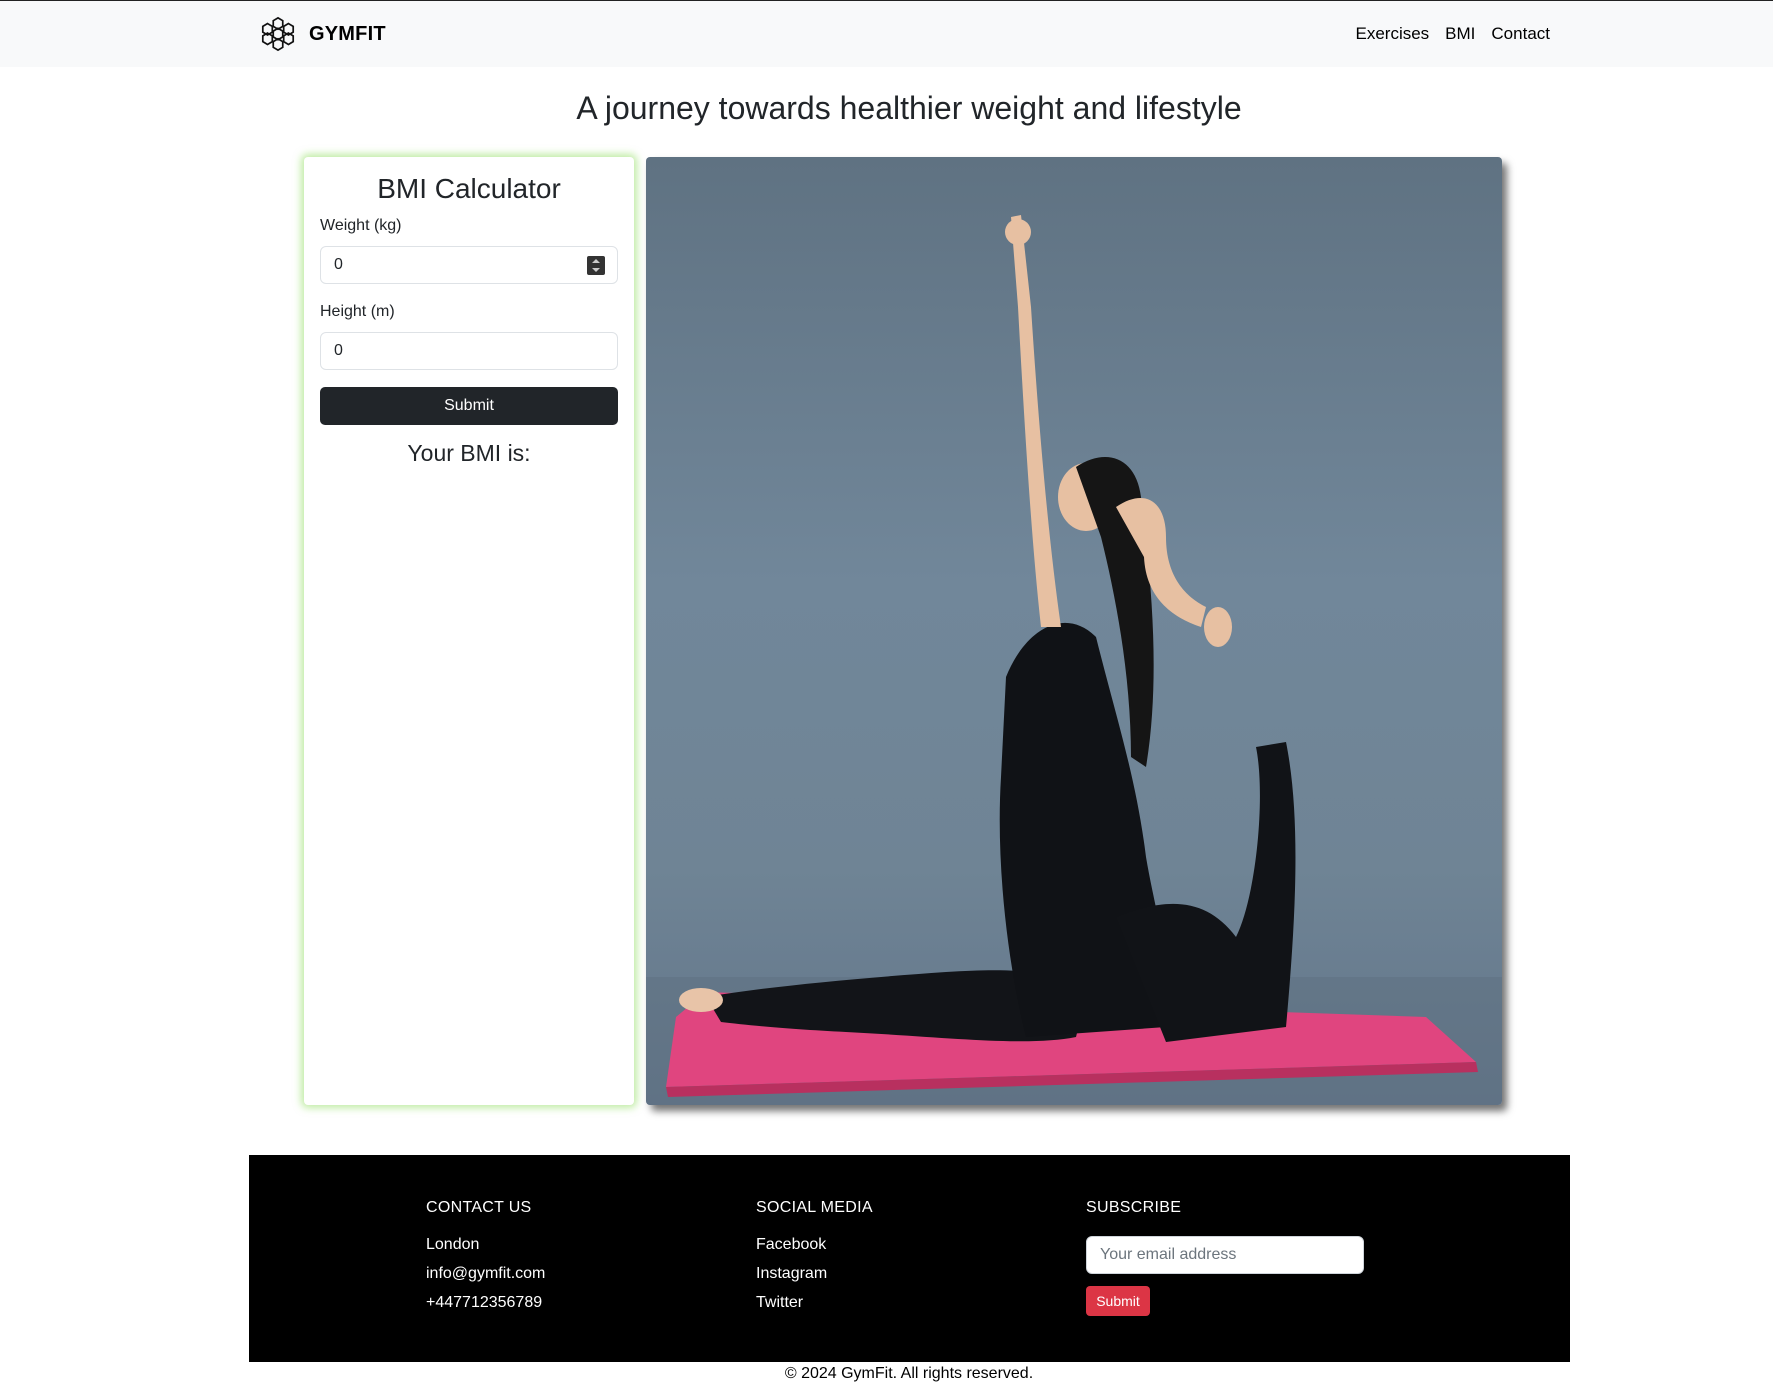 The height and width of the screenshot is (1386, 1773). Describe the element at coordinates (479, 1207) in the screenshot. I see `footer-contact-heading: CONTACT US` at that location.